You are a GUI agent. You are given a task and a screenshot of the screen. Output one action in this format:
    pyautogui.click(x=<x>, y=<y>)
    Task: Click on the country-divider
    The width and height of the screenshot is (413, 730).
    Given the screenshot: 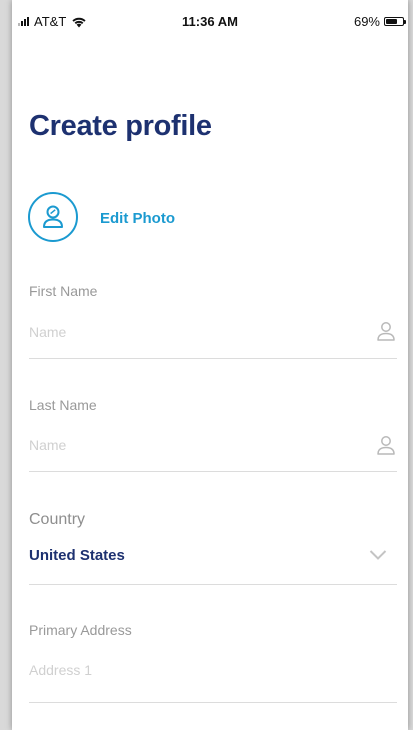 What is the action you would take?
    pyautogui.click(x=213, y=584)
    